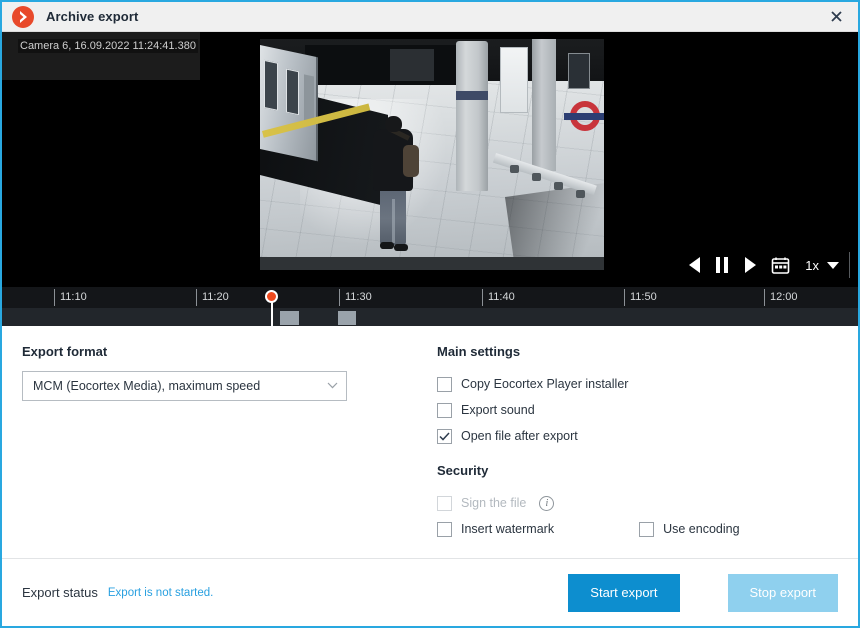 This screenshot has width=860, height=628. What do you see at coordinates (811, 265) in the screenshot?
I see `playback-speed-label: 1x` at bounding box center [811, 265].